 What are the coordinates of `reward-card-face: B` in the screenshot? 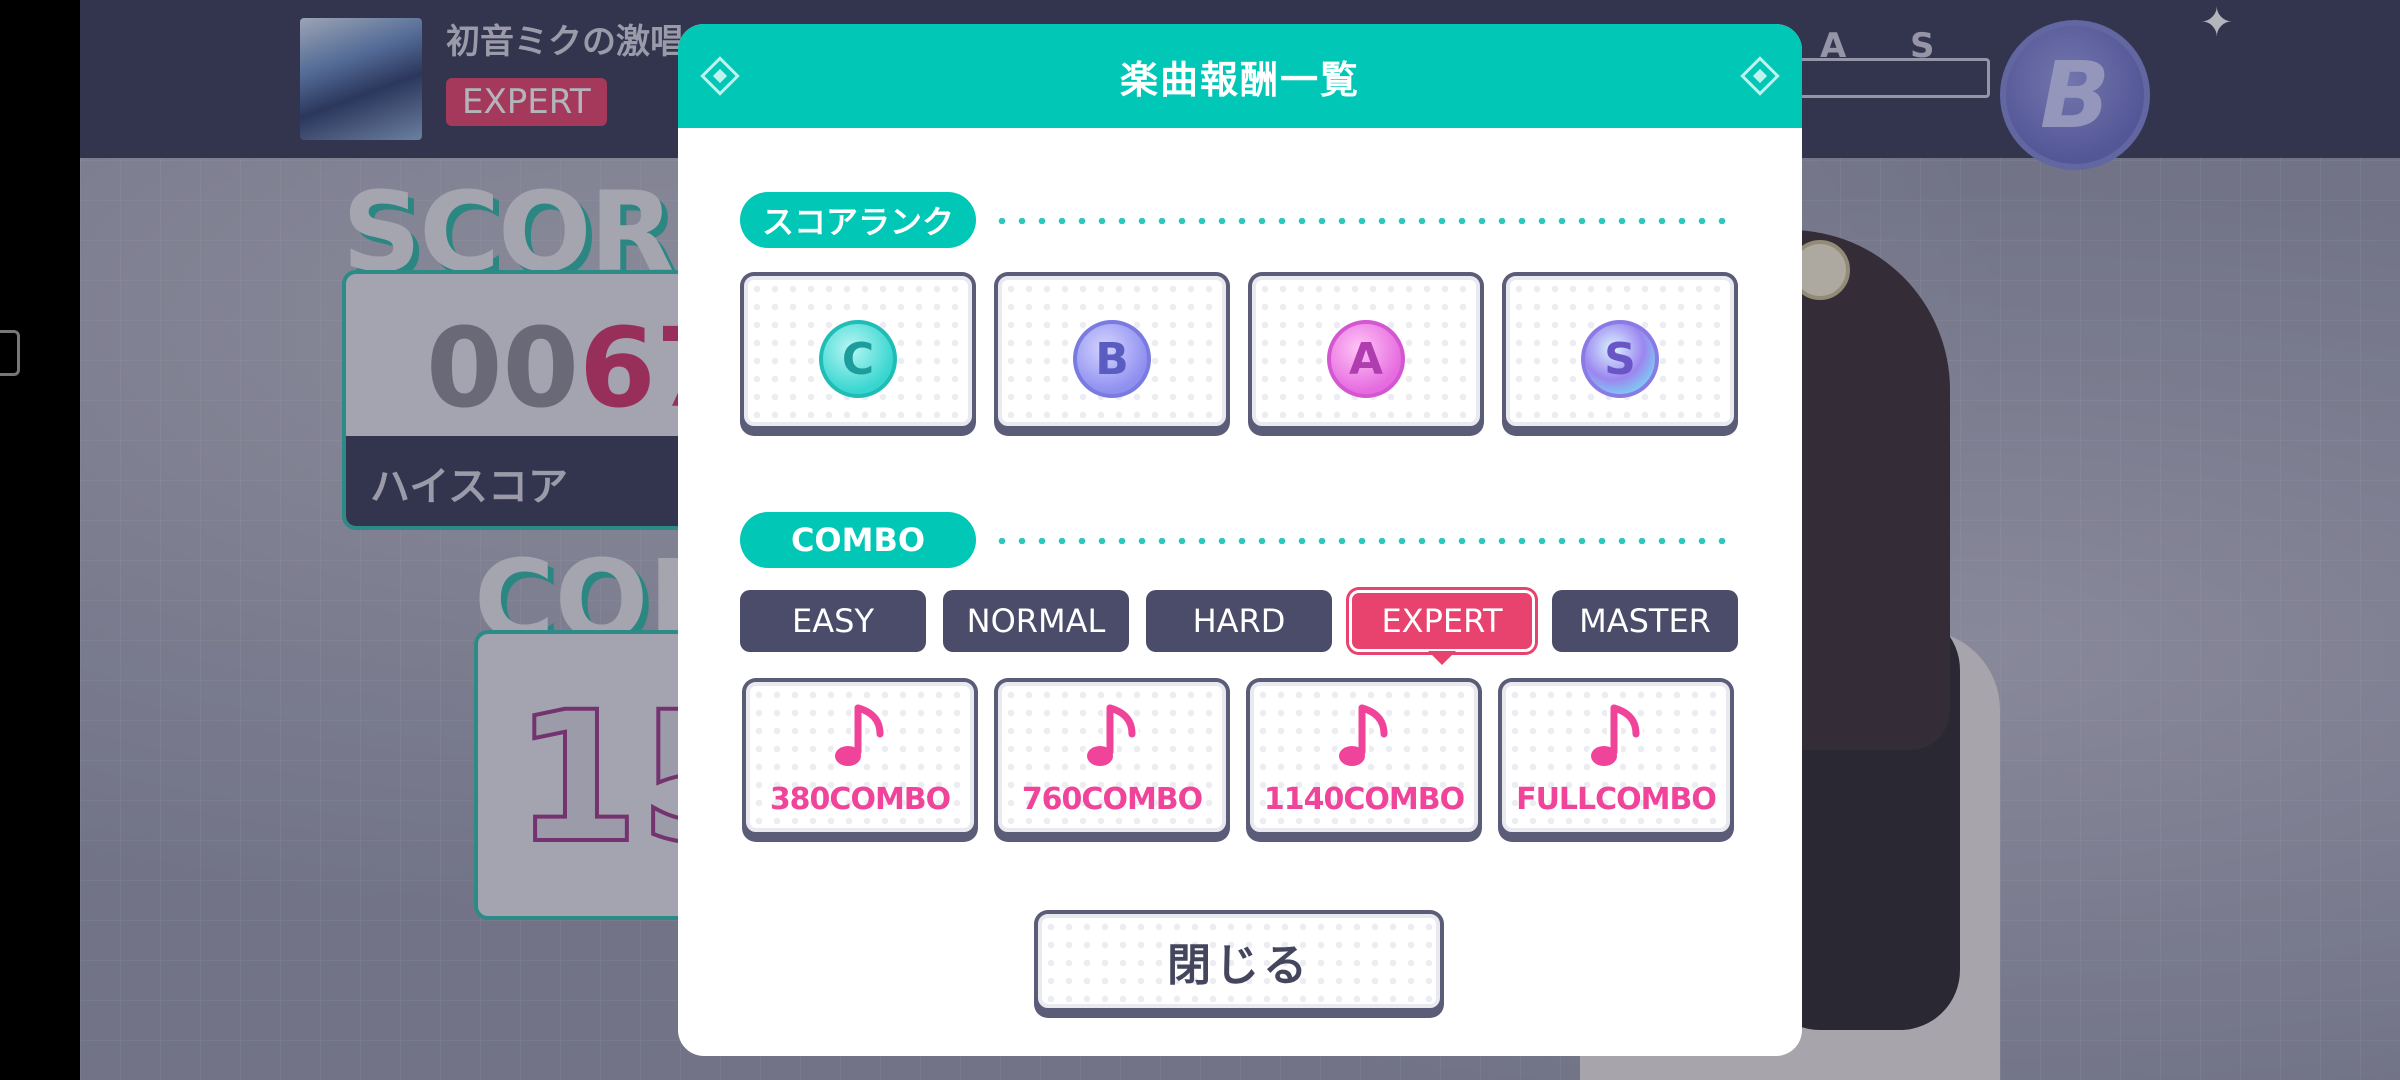 It's located at (1112, 351).